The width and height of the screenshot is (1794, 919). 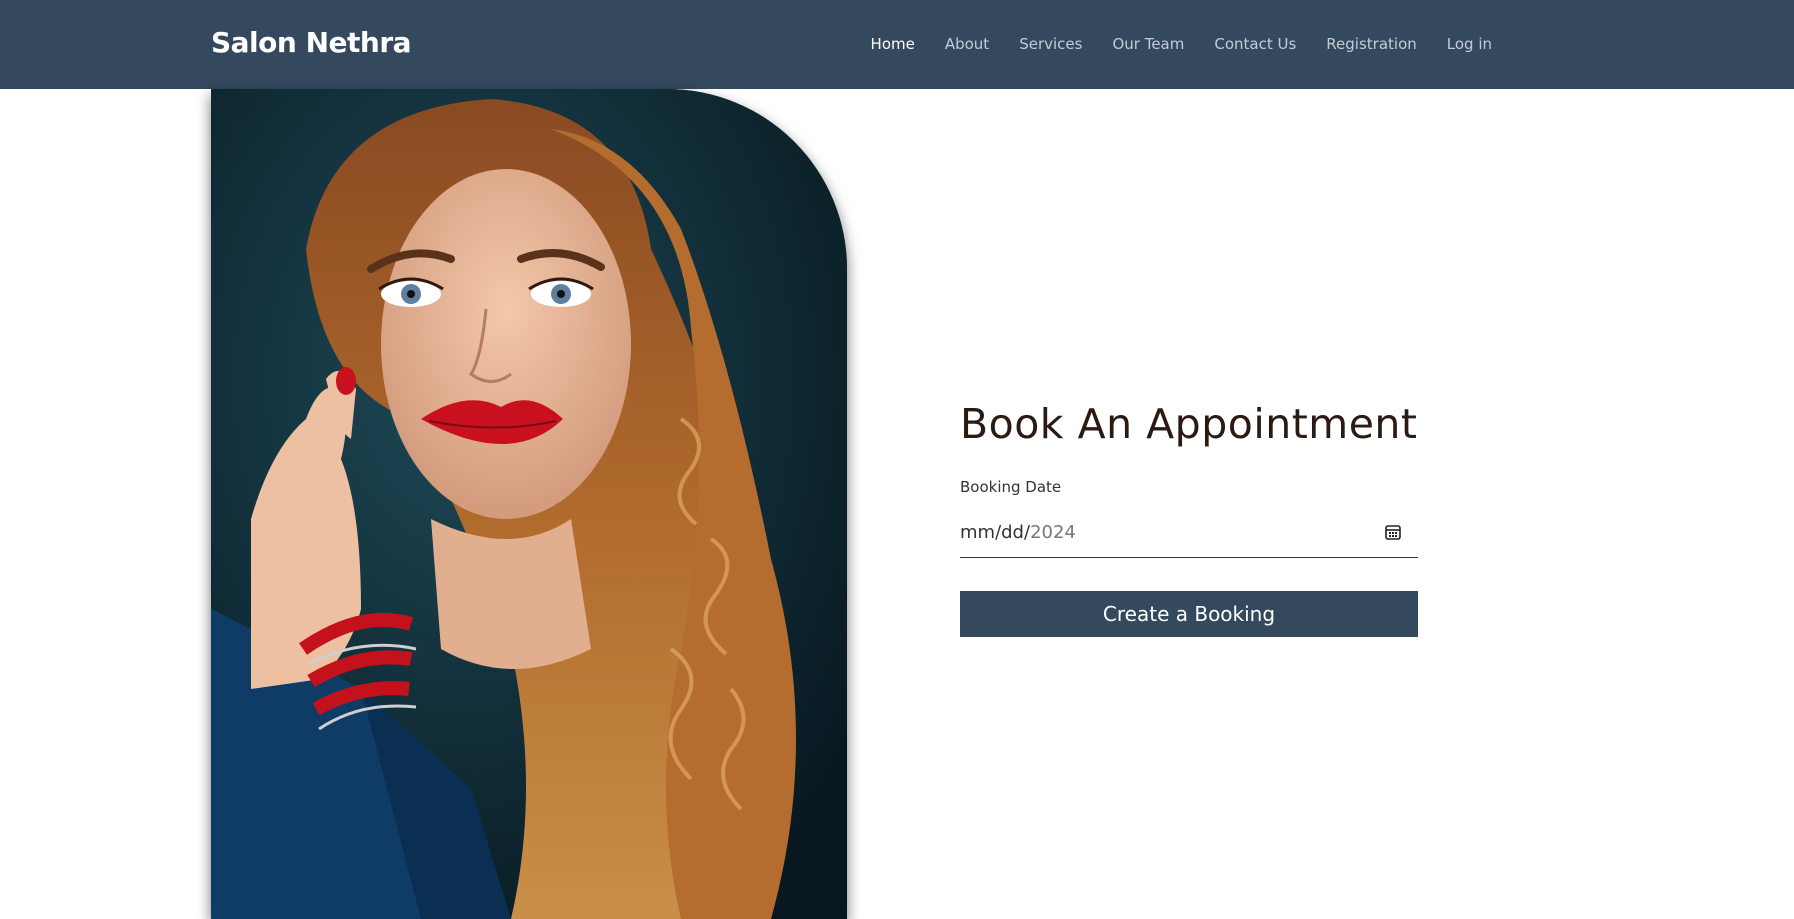 What do you see at coordinates (995, 532) in the screenshot?
I see `date-placeholder-prefix: mm/dd/` at bounding box center [995, 532].